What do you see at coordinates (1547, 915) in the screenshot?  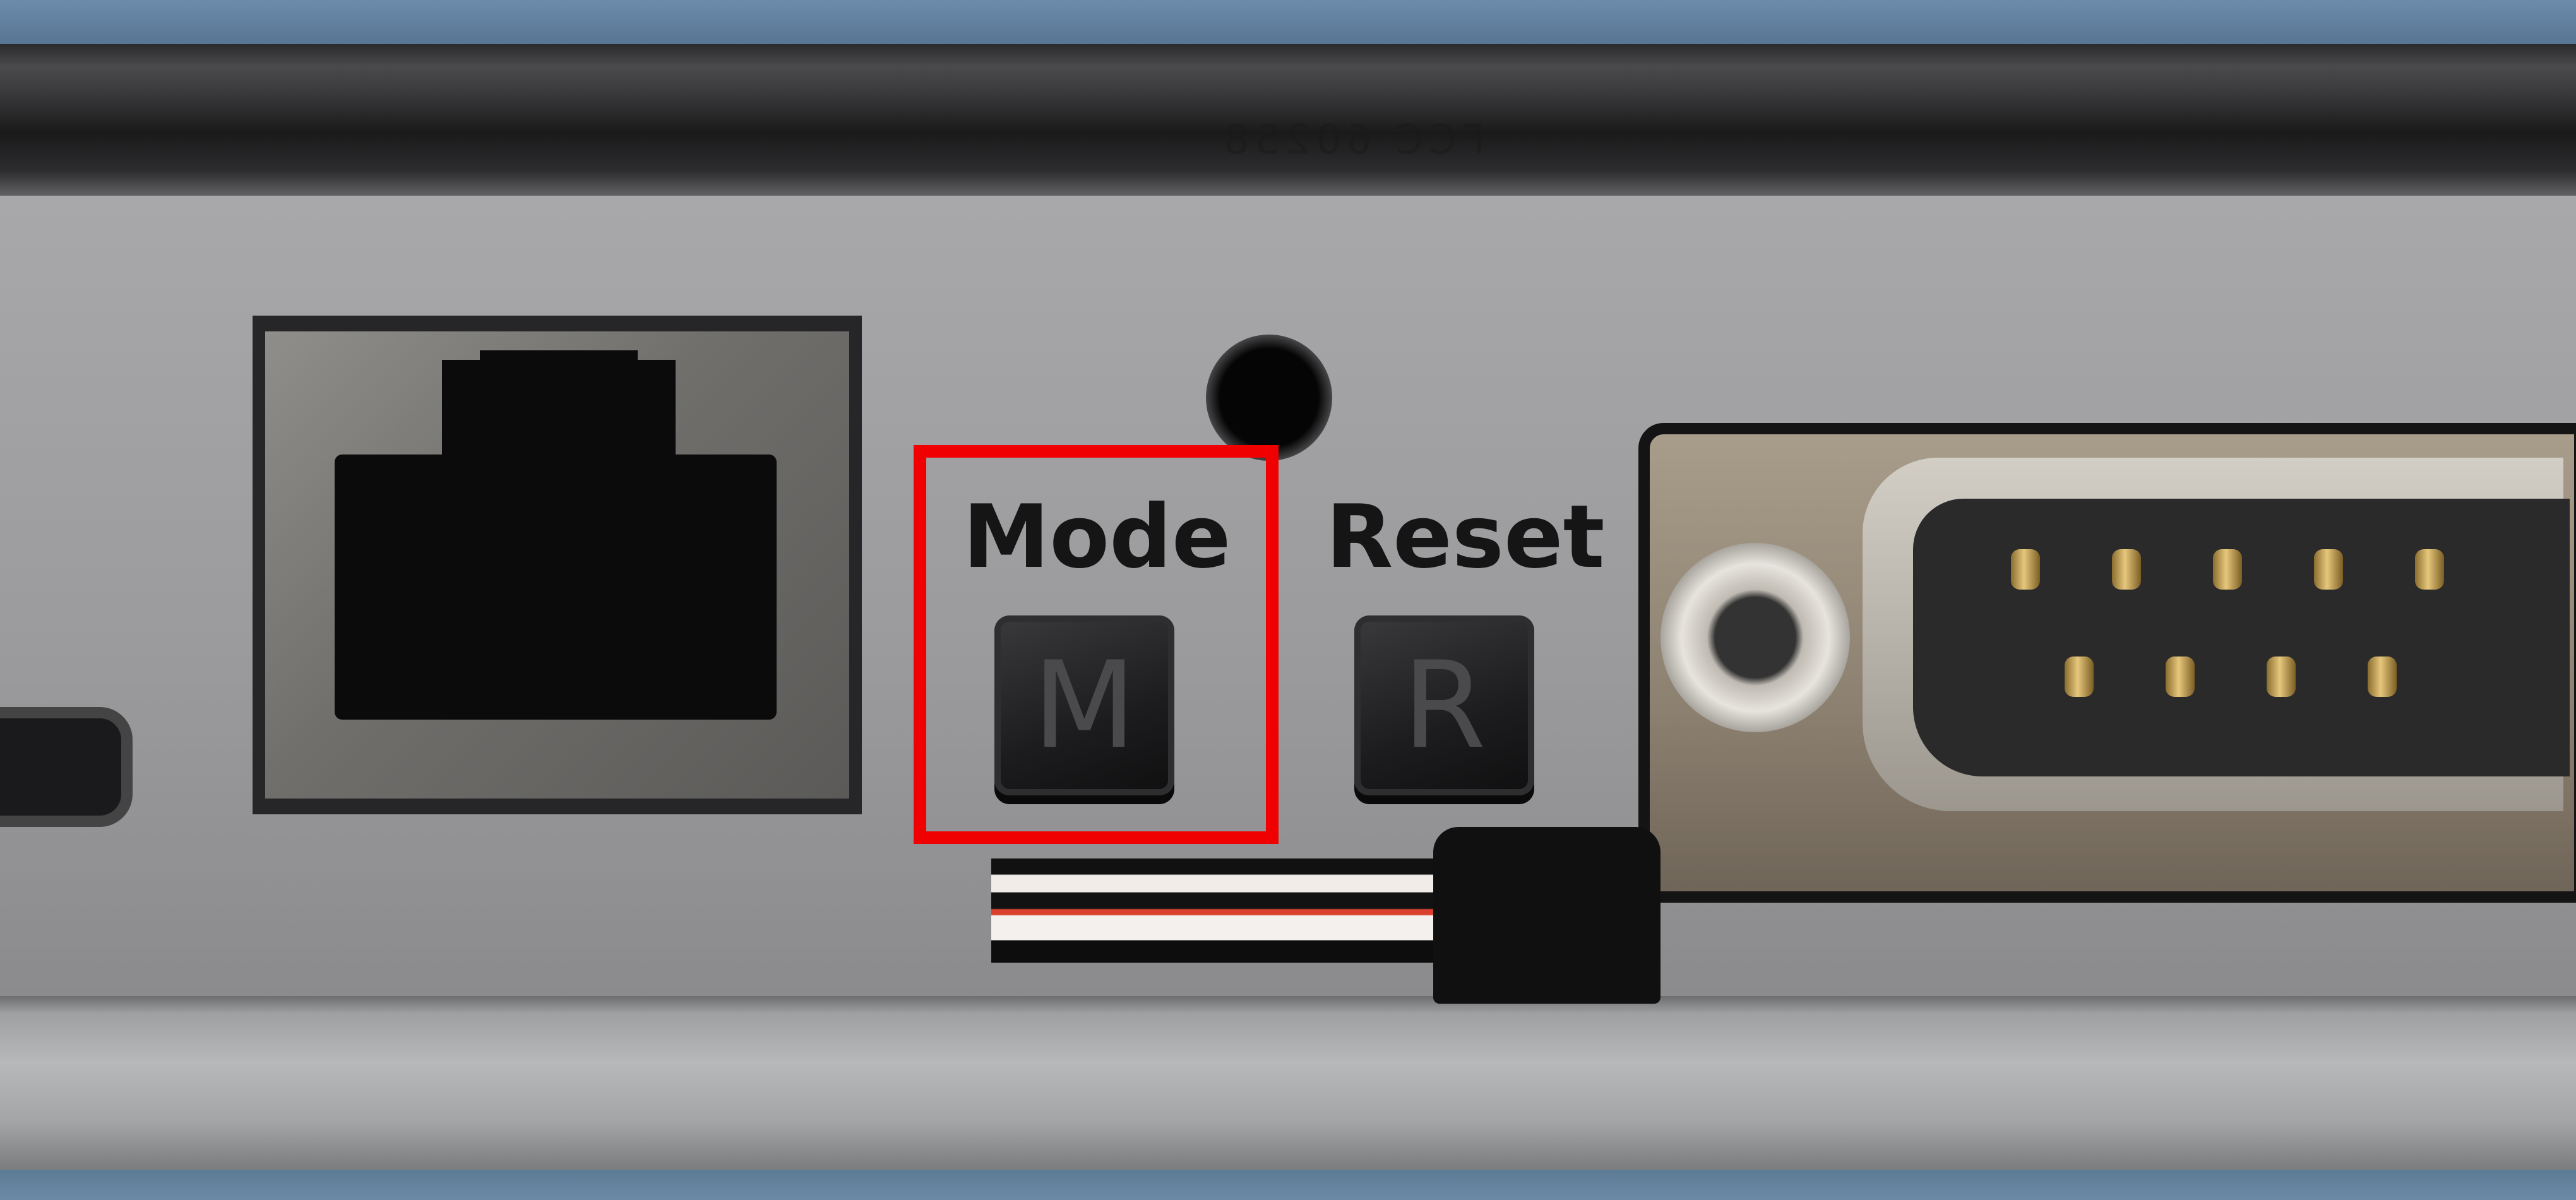 I see `ribbon-cable-connector` at bounding box center [1547, 915].